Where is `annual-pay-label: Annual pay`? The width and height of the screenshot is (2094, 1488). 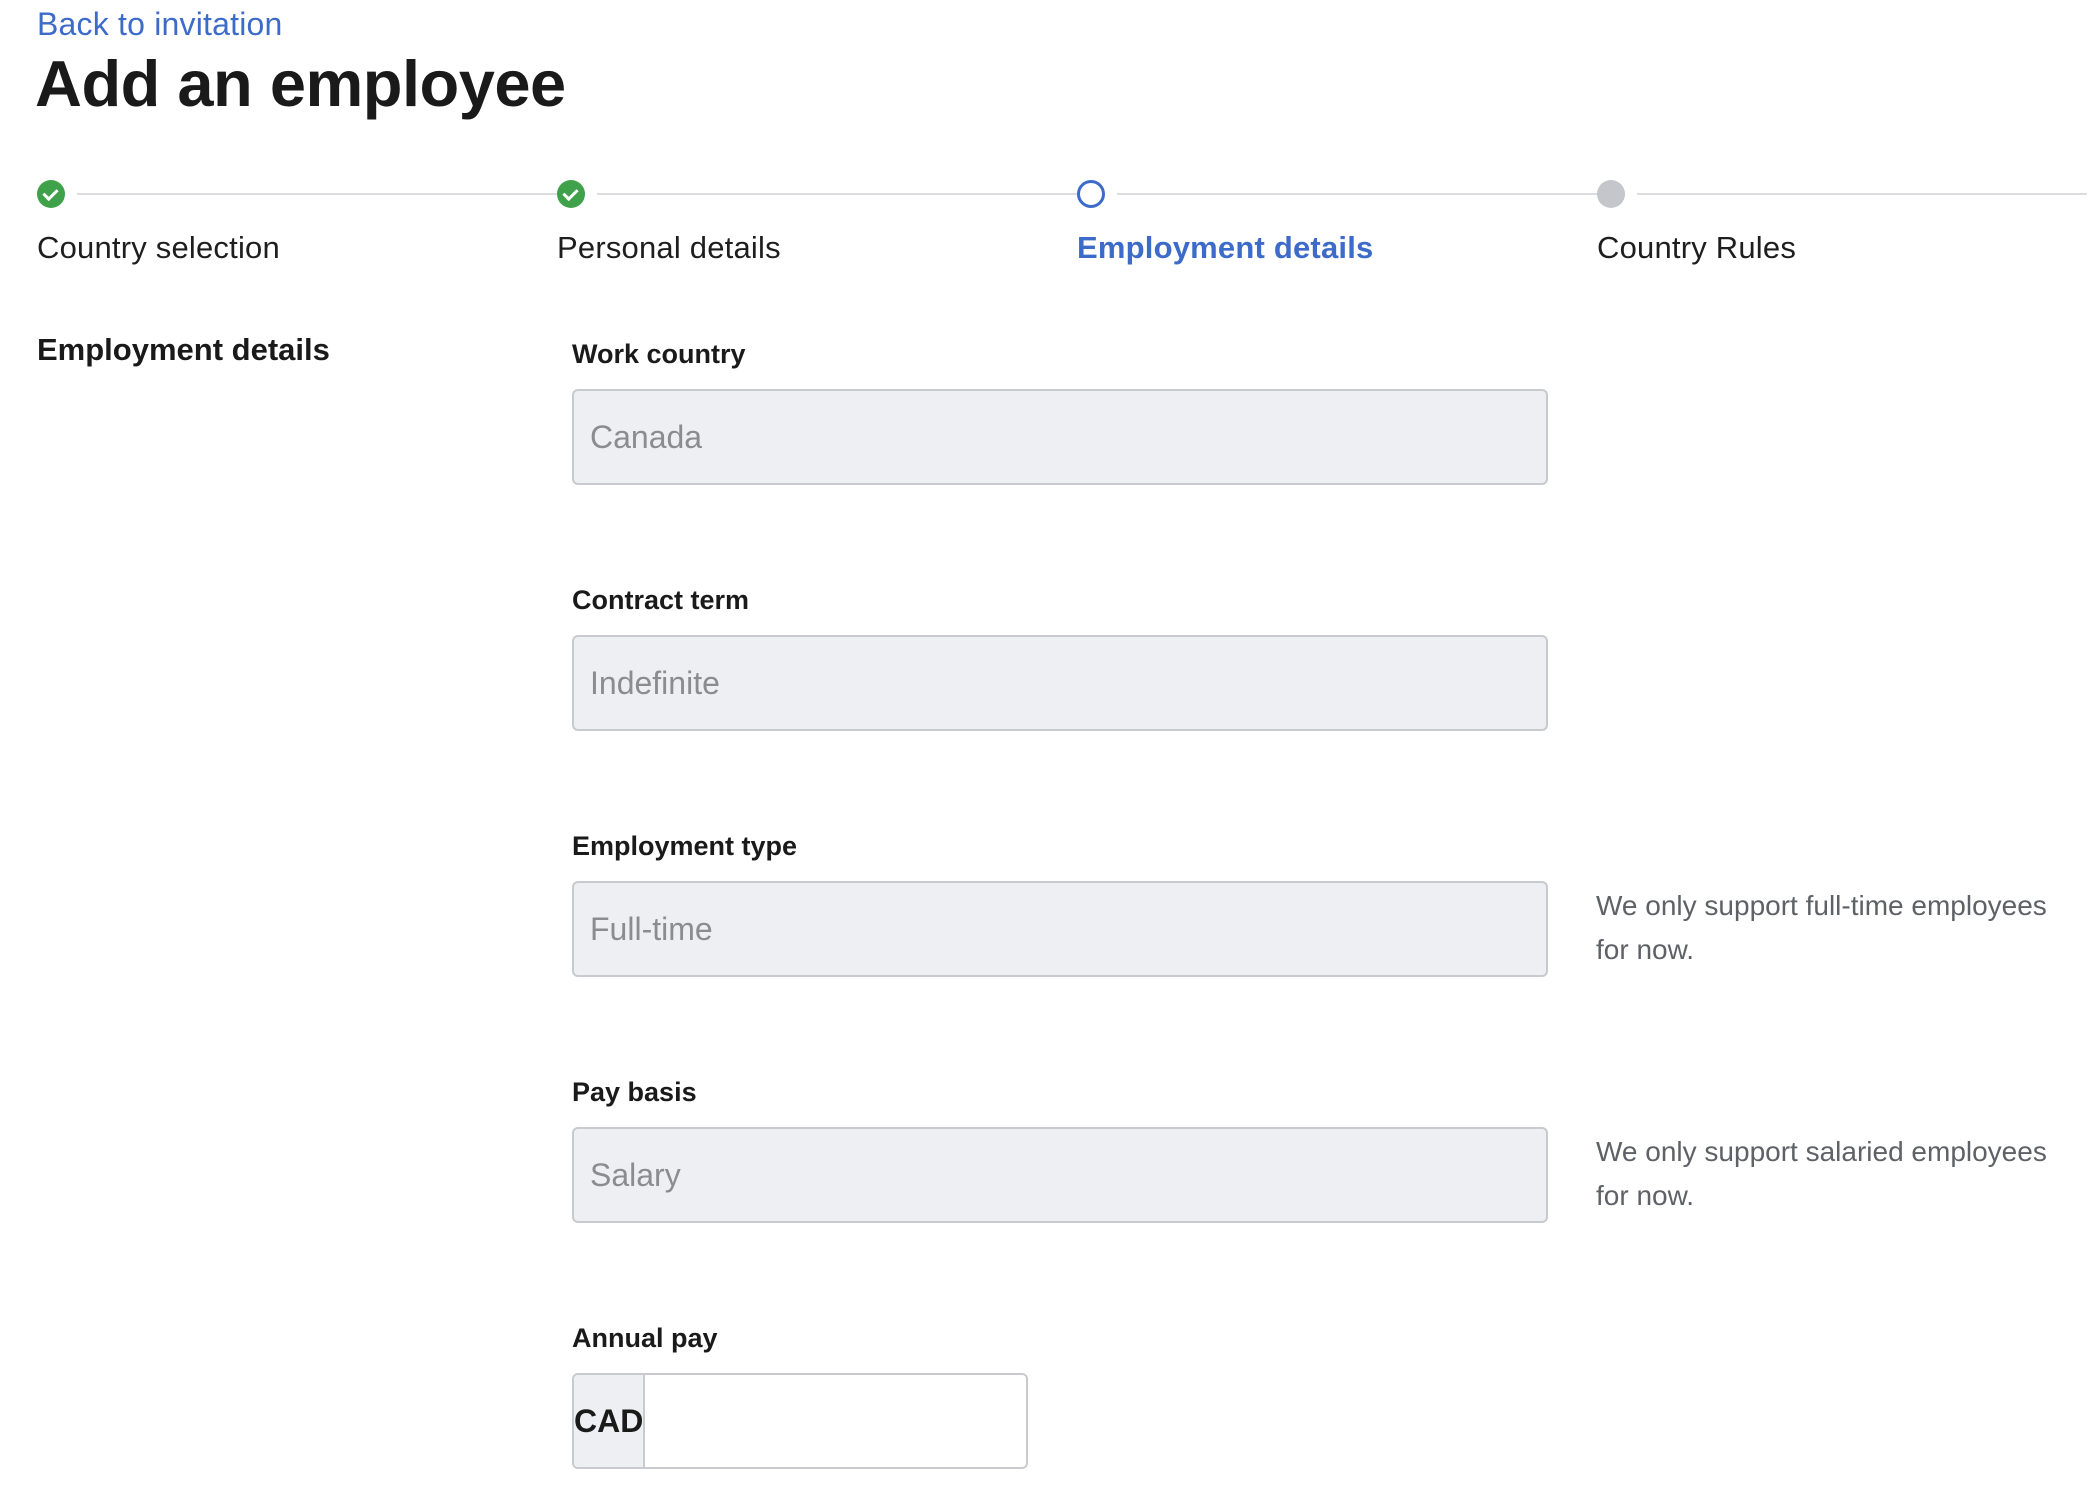 annual-pay-label: Annual pay is located at coordinates (645, 1338).